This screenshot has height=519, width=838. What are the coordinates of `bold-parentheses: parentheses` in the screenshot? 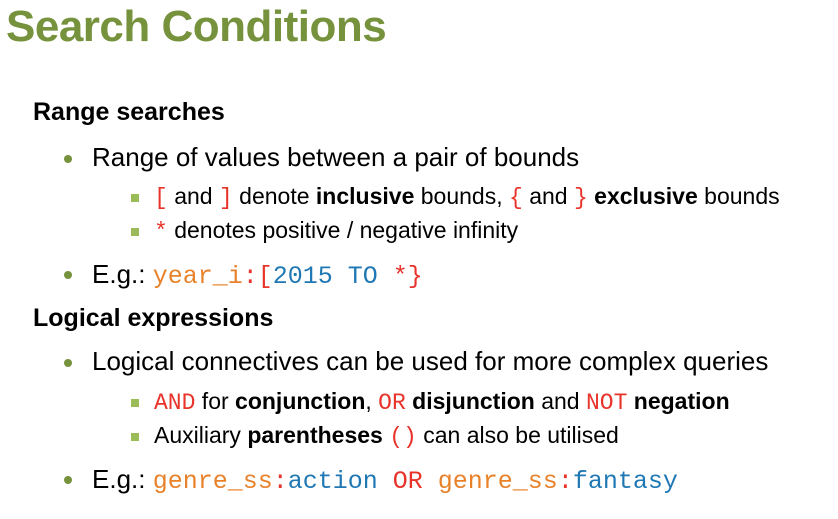 It's located at (315, 435).